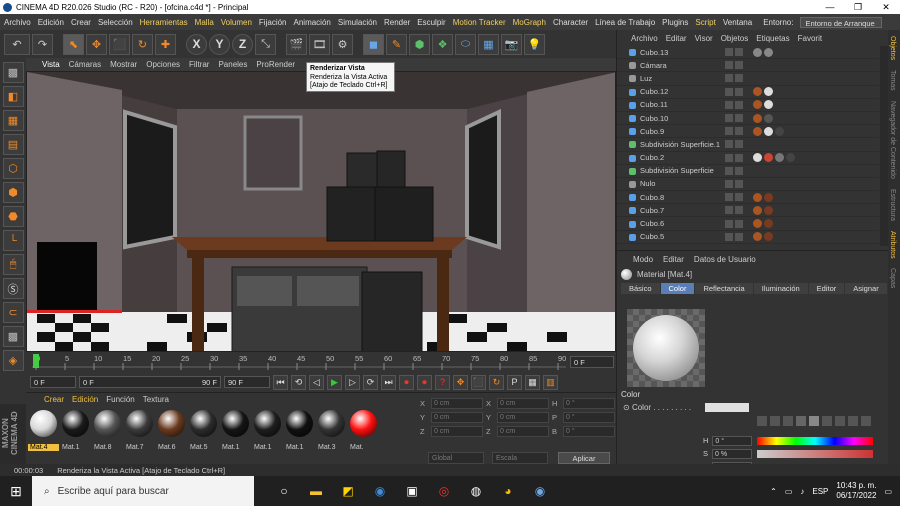 Image resolution: width=900 pixels, height=506 pixels. I want to click on object-row: Cubo.7, so click(748, 211).